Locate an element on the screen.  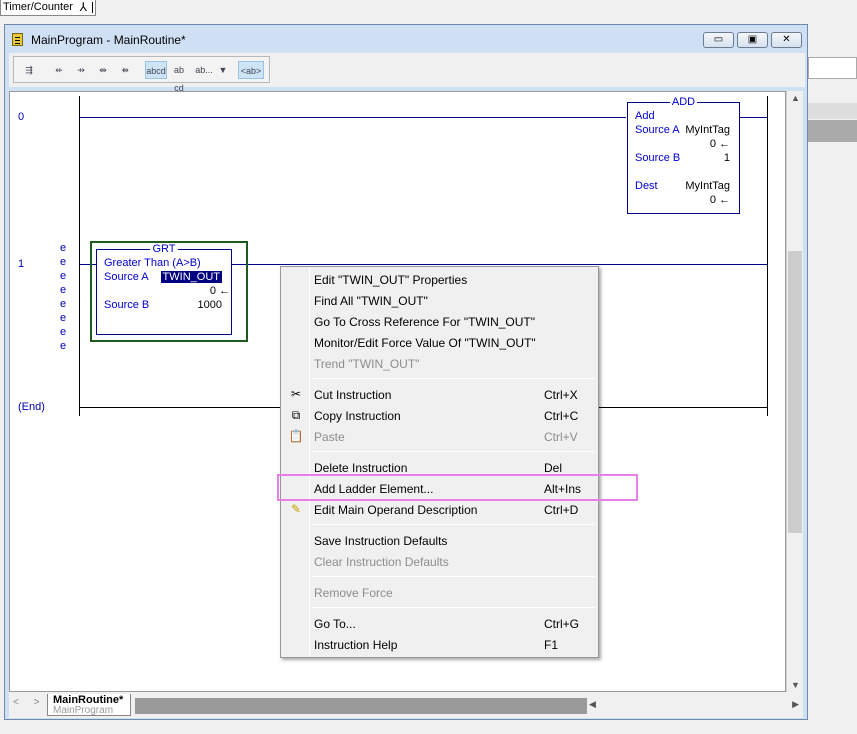
tab-scroll-arrows: < > is located at coordinates (29, 702).